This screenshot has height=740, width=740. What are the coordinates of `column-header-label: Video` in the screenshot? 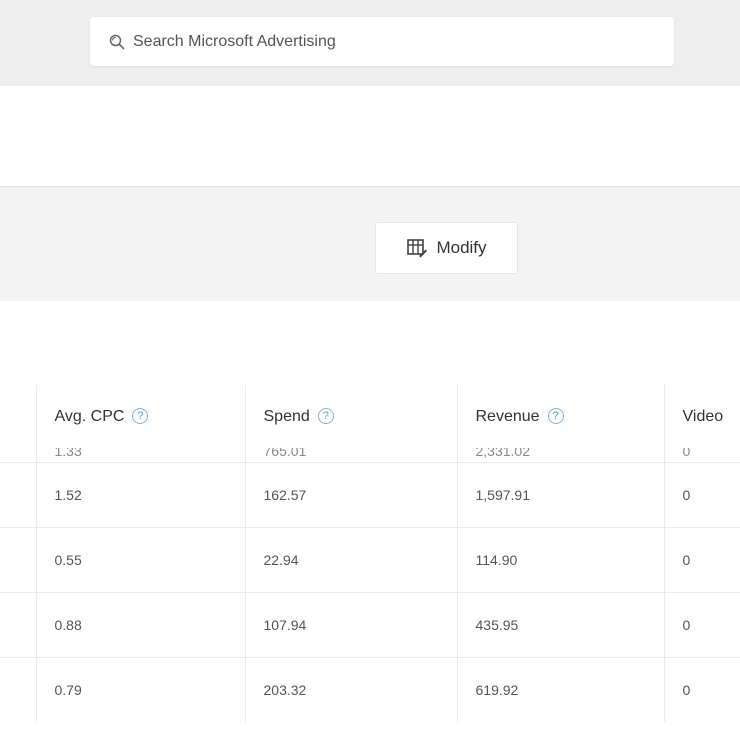 It's located at (703, 416).